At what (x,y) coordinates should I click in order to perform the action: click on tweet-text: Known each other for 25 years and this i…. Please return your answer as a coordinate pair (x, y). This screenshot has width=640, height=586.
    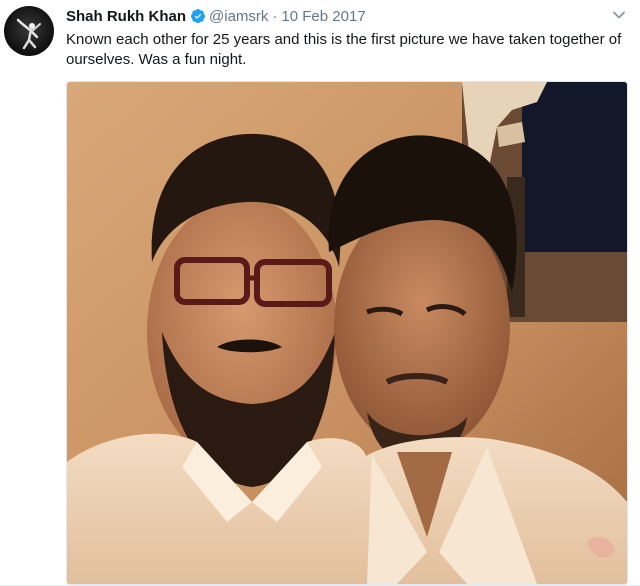
    Looking at the image, I should click on (344, 49).